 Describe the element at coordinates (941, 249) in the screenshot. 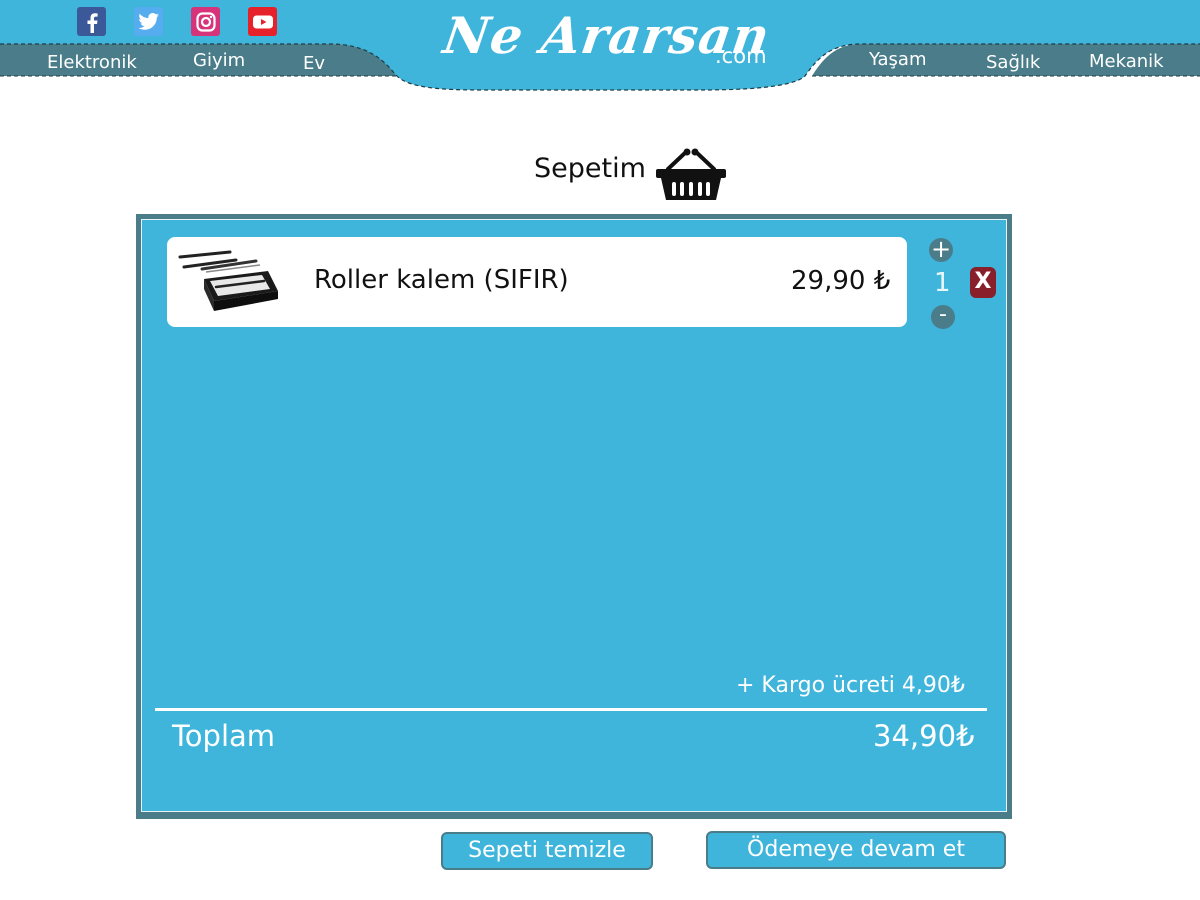

I see `quantity-increase-button: +` at that location.